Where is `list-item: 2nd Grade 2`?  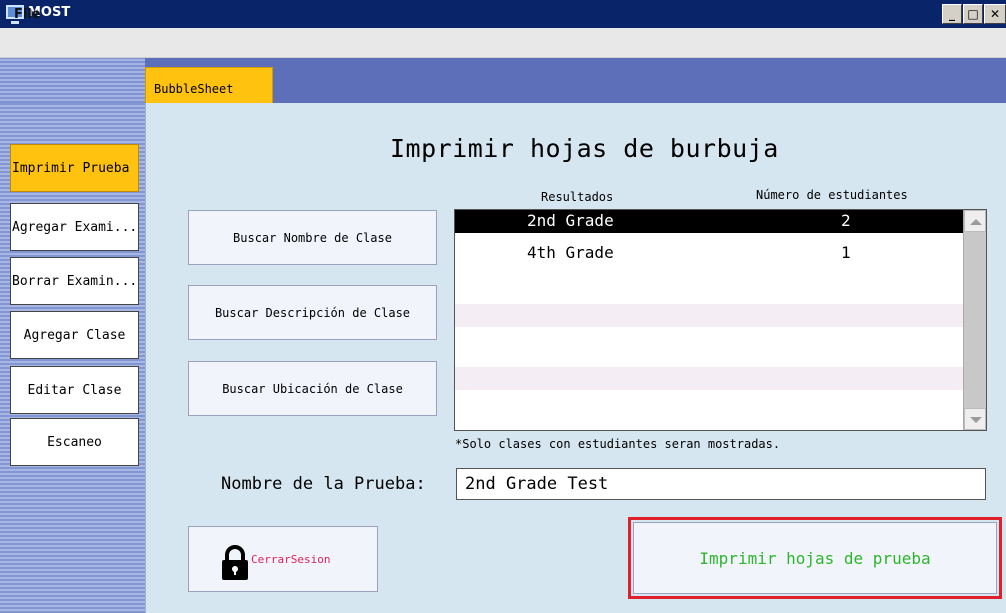 list-item: 2nd Grade 2 is located at coordinates (709, 221).